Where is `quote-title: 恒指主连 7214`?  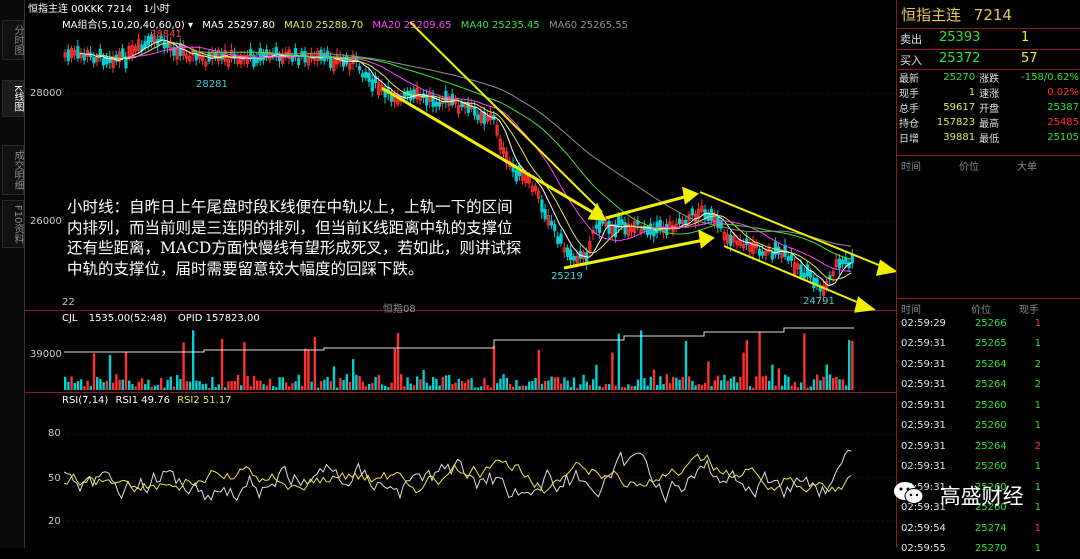
quote-title: 恒指主连 7214 is located at coordinates (988, 15).